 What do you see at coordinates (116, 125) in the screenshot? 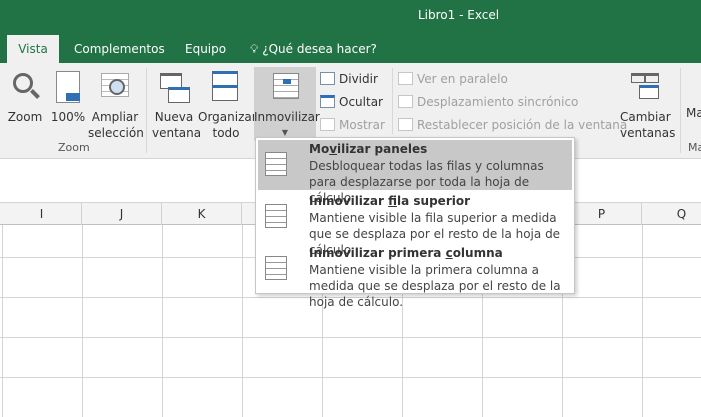
I see `zoom-selection-label: Ampliar selección` at bounding box center [116, 125].